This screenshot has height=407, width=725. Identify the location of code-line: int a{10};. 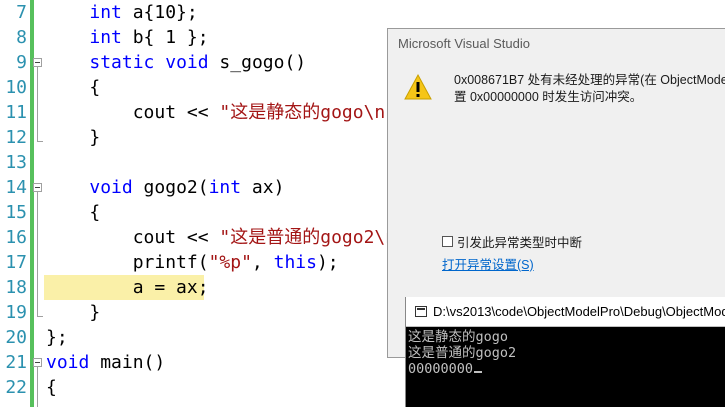
(122, 12).